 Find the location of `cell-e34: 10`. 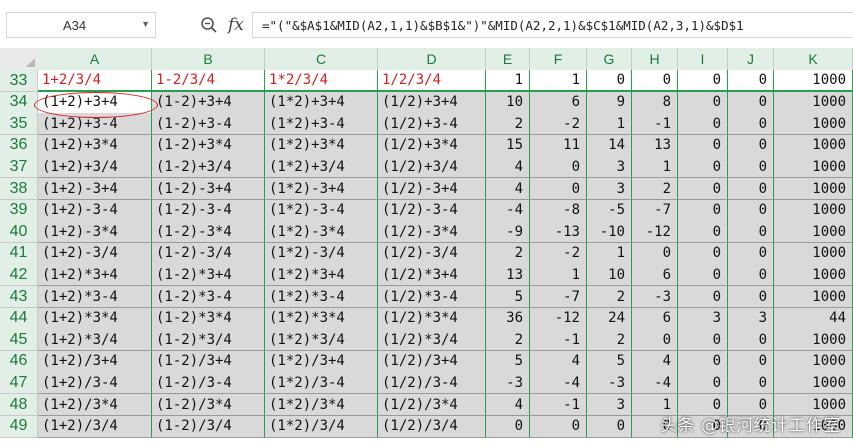

cell-e34: 10 is located at coordinates (508, 102).